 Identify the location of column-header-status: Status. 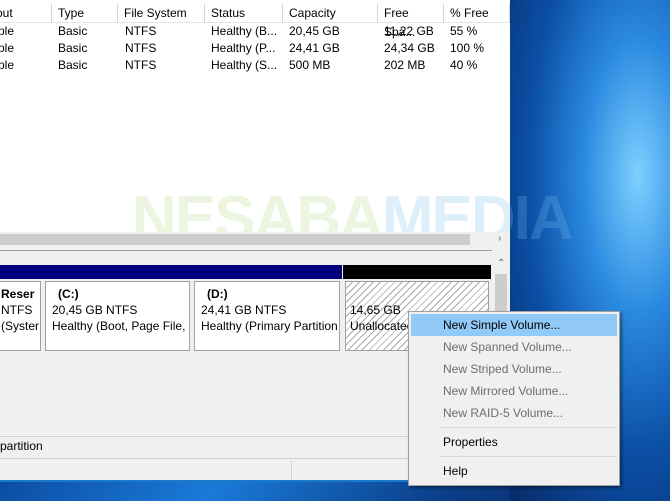
(244, 13).